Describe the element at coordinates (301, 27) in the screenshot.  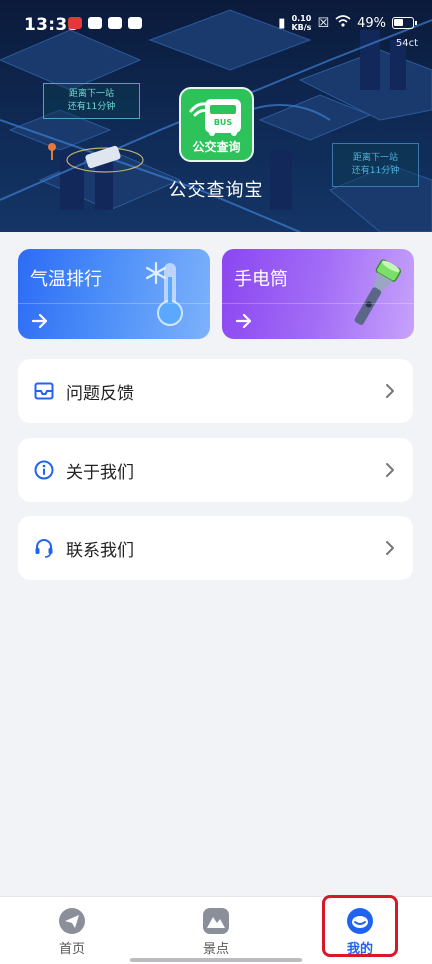
I see `net-speed-unit: KB/s` at that location.